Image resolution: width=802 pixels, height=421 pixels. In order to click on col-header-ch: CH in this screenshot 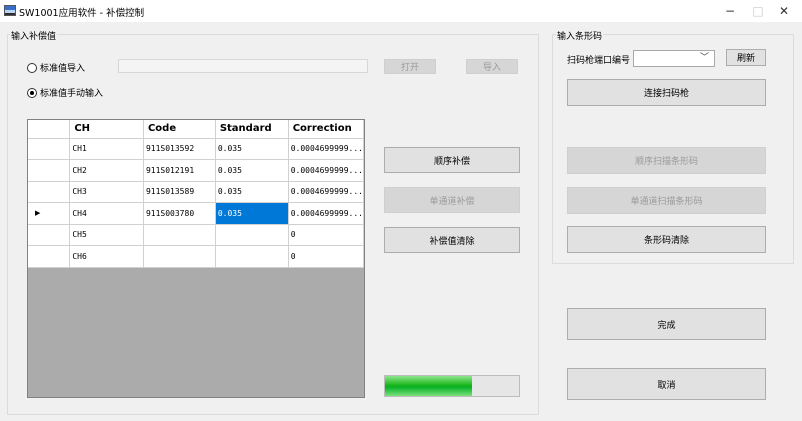, I will do `click(106, 129)`.